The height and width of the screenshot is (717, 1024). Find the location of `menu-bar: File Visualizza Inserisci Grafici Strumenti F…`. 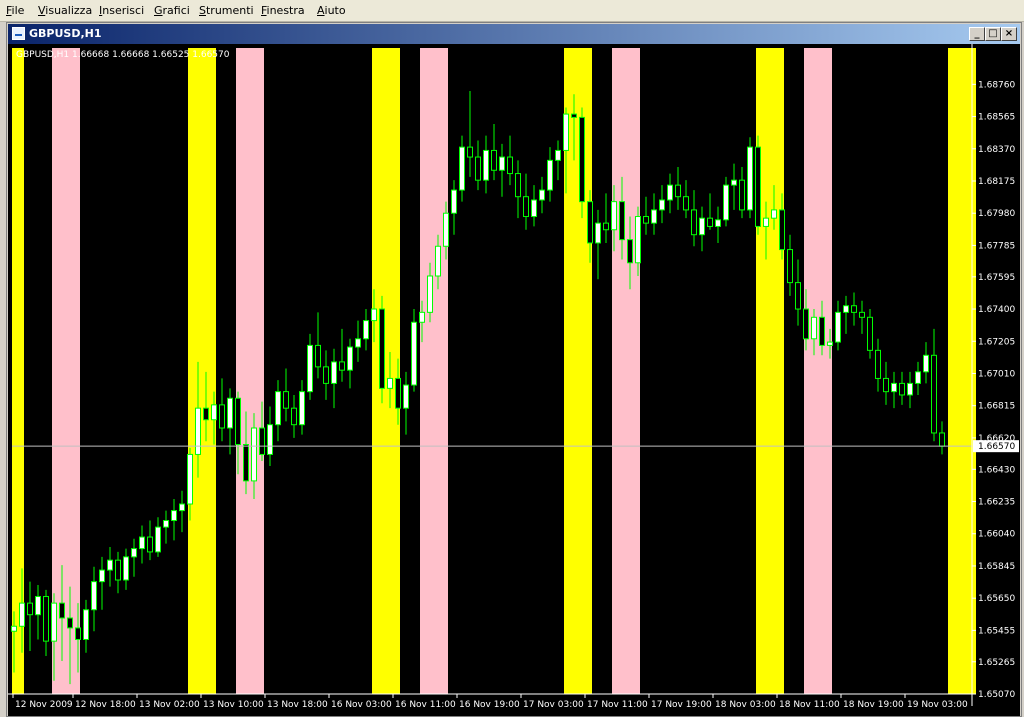

menu-bar: File Visualizza Inserisci Grafici Strumenti F… is located at coordinates (512, 11).